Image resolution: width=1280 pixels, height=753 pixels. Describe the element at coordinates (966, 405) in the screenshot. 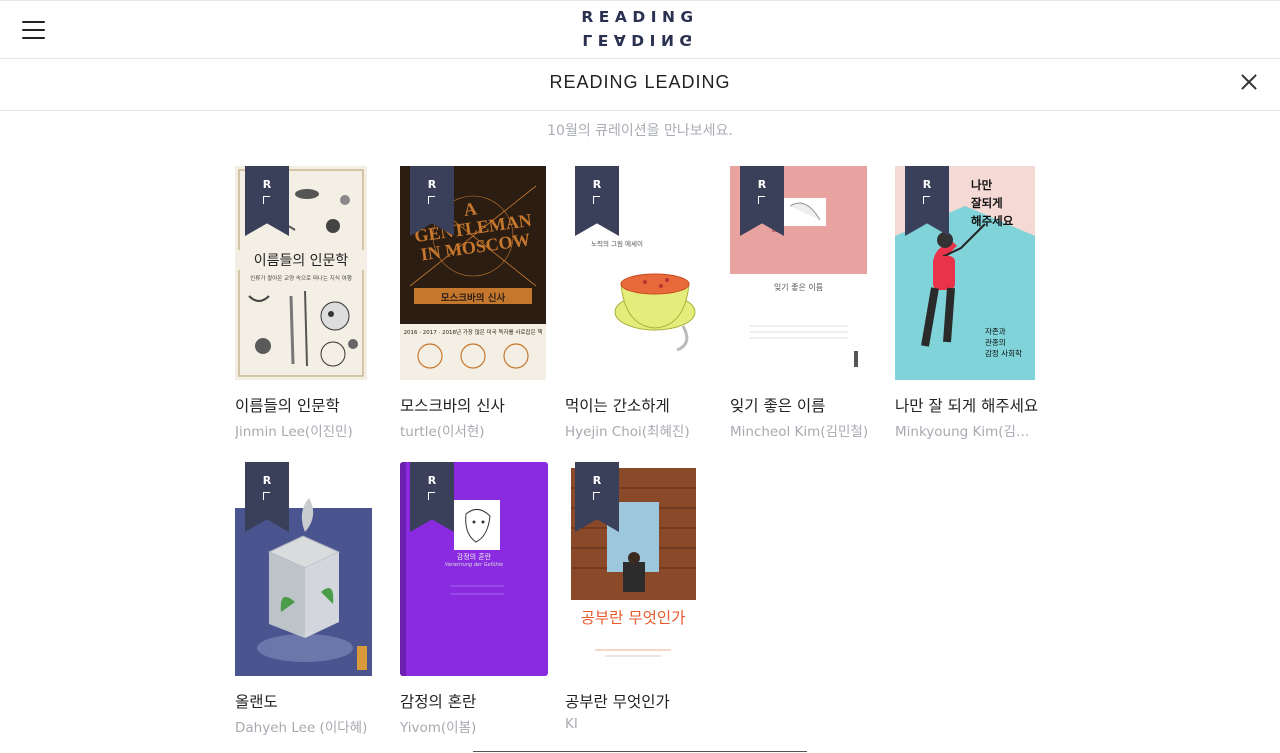

I see `book-title: 나만 잘 되게 해주세요` at that location.